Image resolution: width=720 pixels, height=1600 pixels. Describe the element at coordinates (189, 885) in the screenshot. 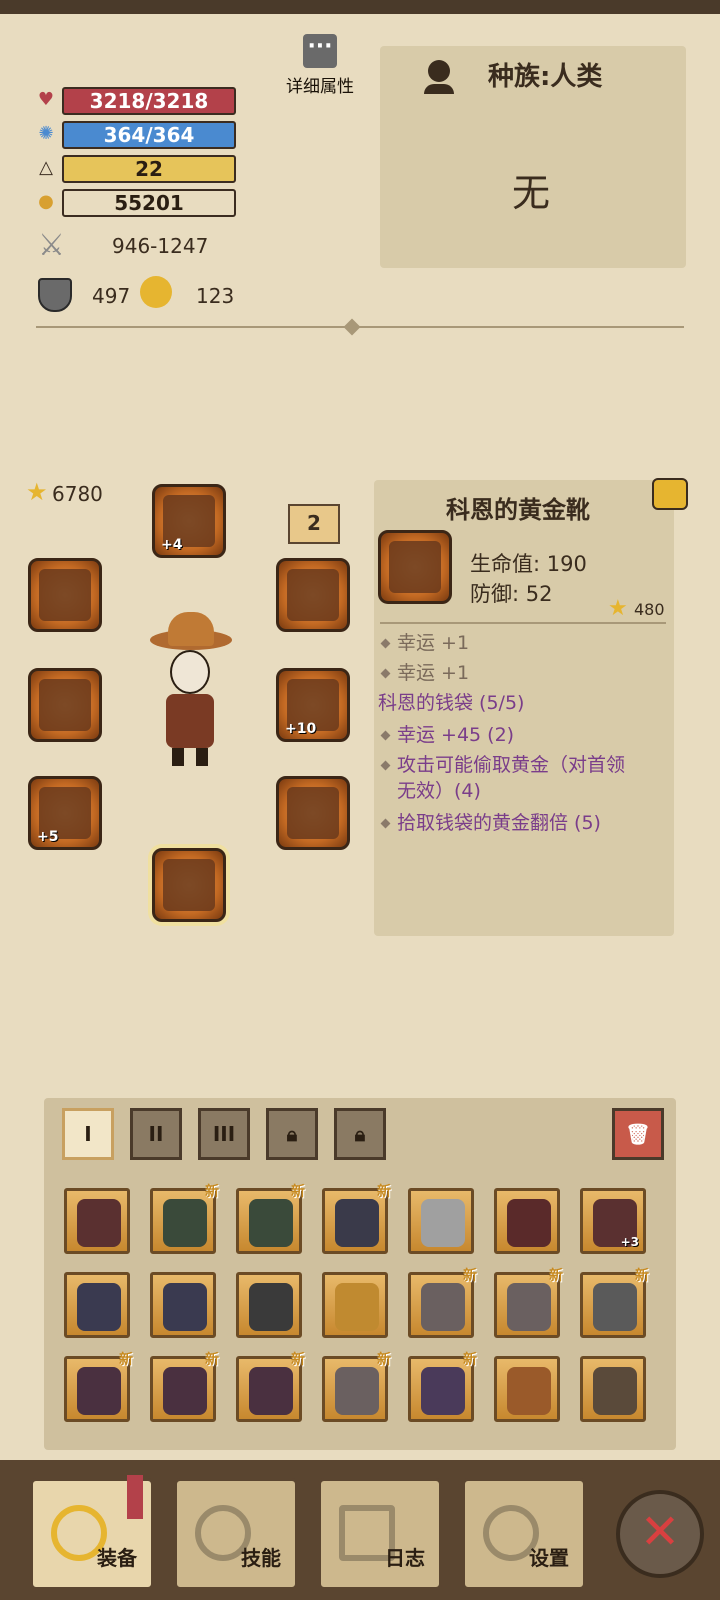

I see `boots-slot` at that location.